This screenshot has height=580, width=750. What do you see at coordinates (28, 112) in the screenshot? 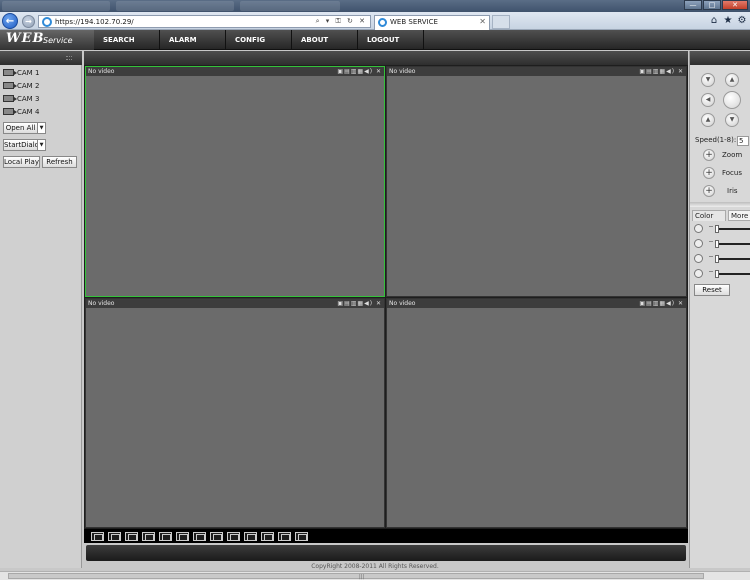
I see `camera-label: CAM 4` at bounding box center [28, 112].